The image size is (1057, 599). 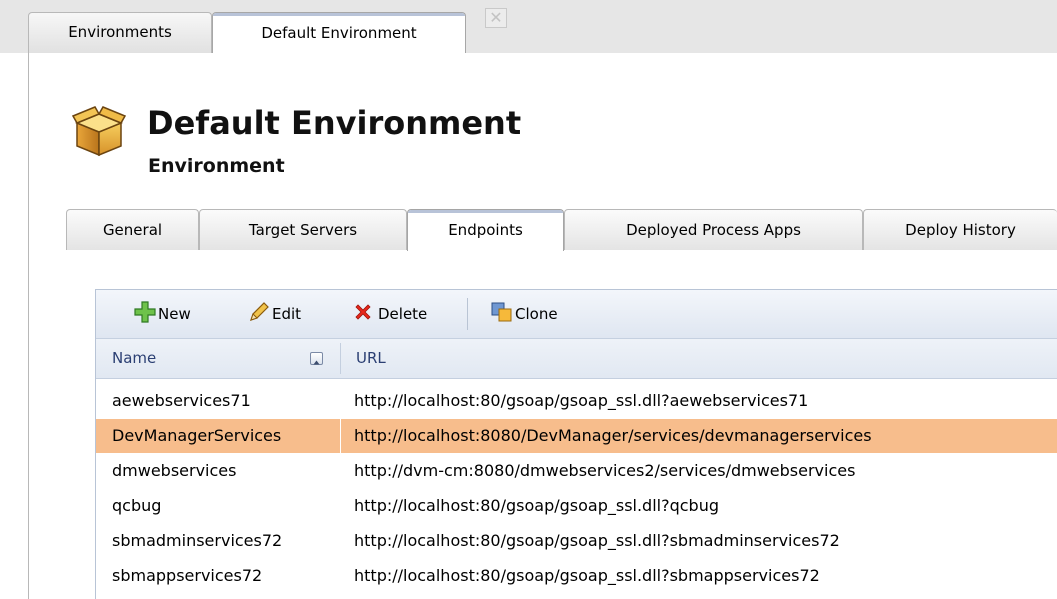 I want to click on tab-label: Target Servers, so click(x=303, y=230).